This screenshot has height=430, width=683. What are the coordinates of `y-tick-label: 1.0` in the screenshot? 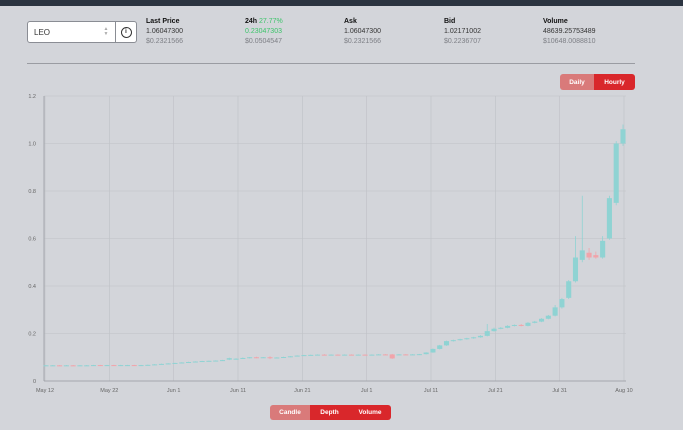 It's located at (32, 145).